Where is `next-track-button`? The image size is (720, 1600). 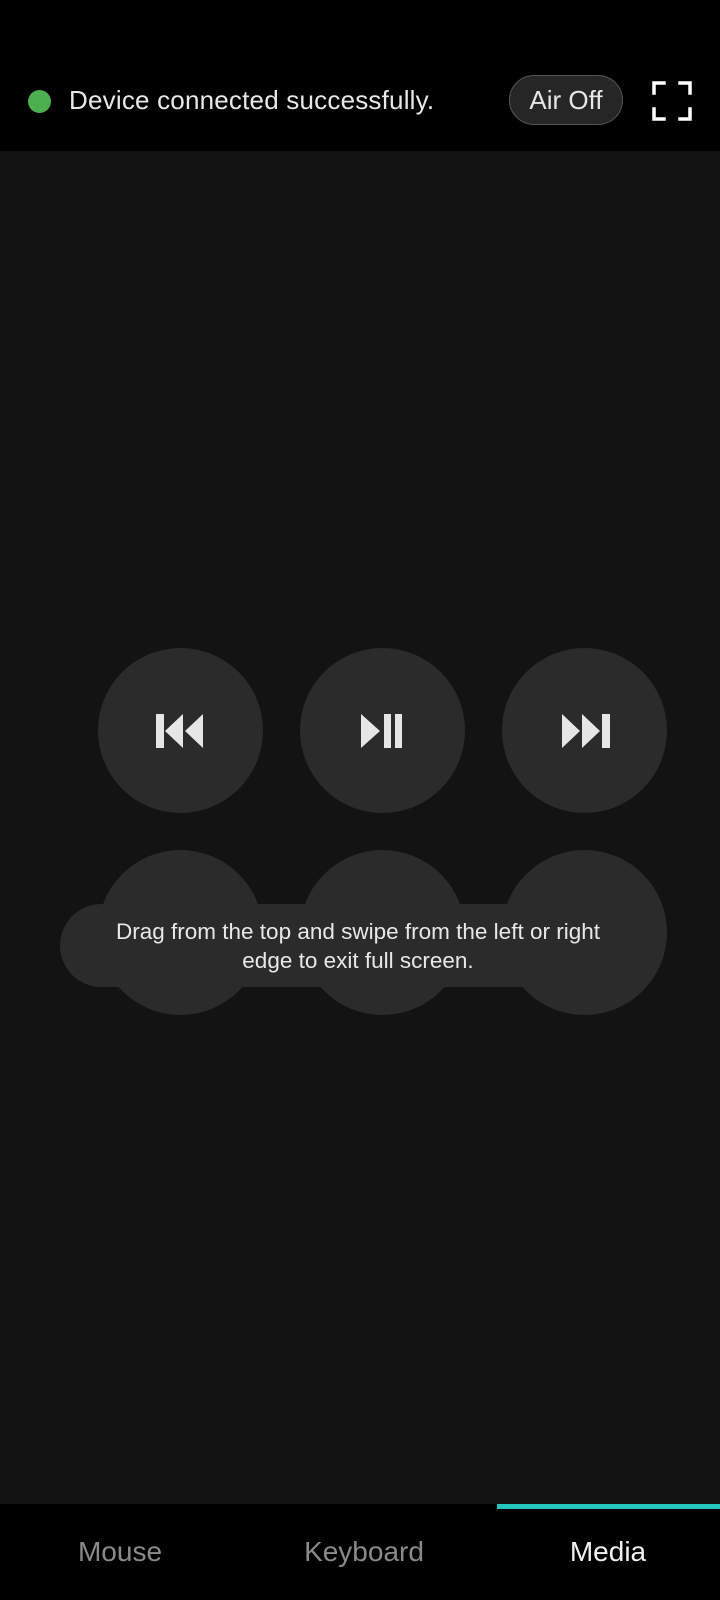 next-track-button is located at coordinates (584, 730).